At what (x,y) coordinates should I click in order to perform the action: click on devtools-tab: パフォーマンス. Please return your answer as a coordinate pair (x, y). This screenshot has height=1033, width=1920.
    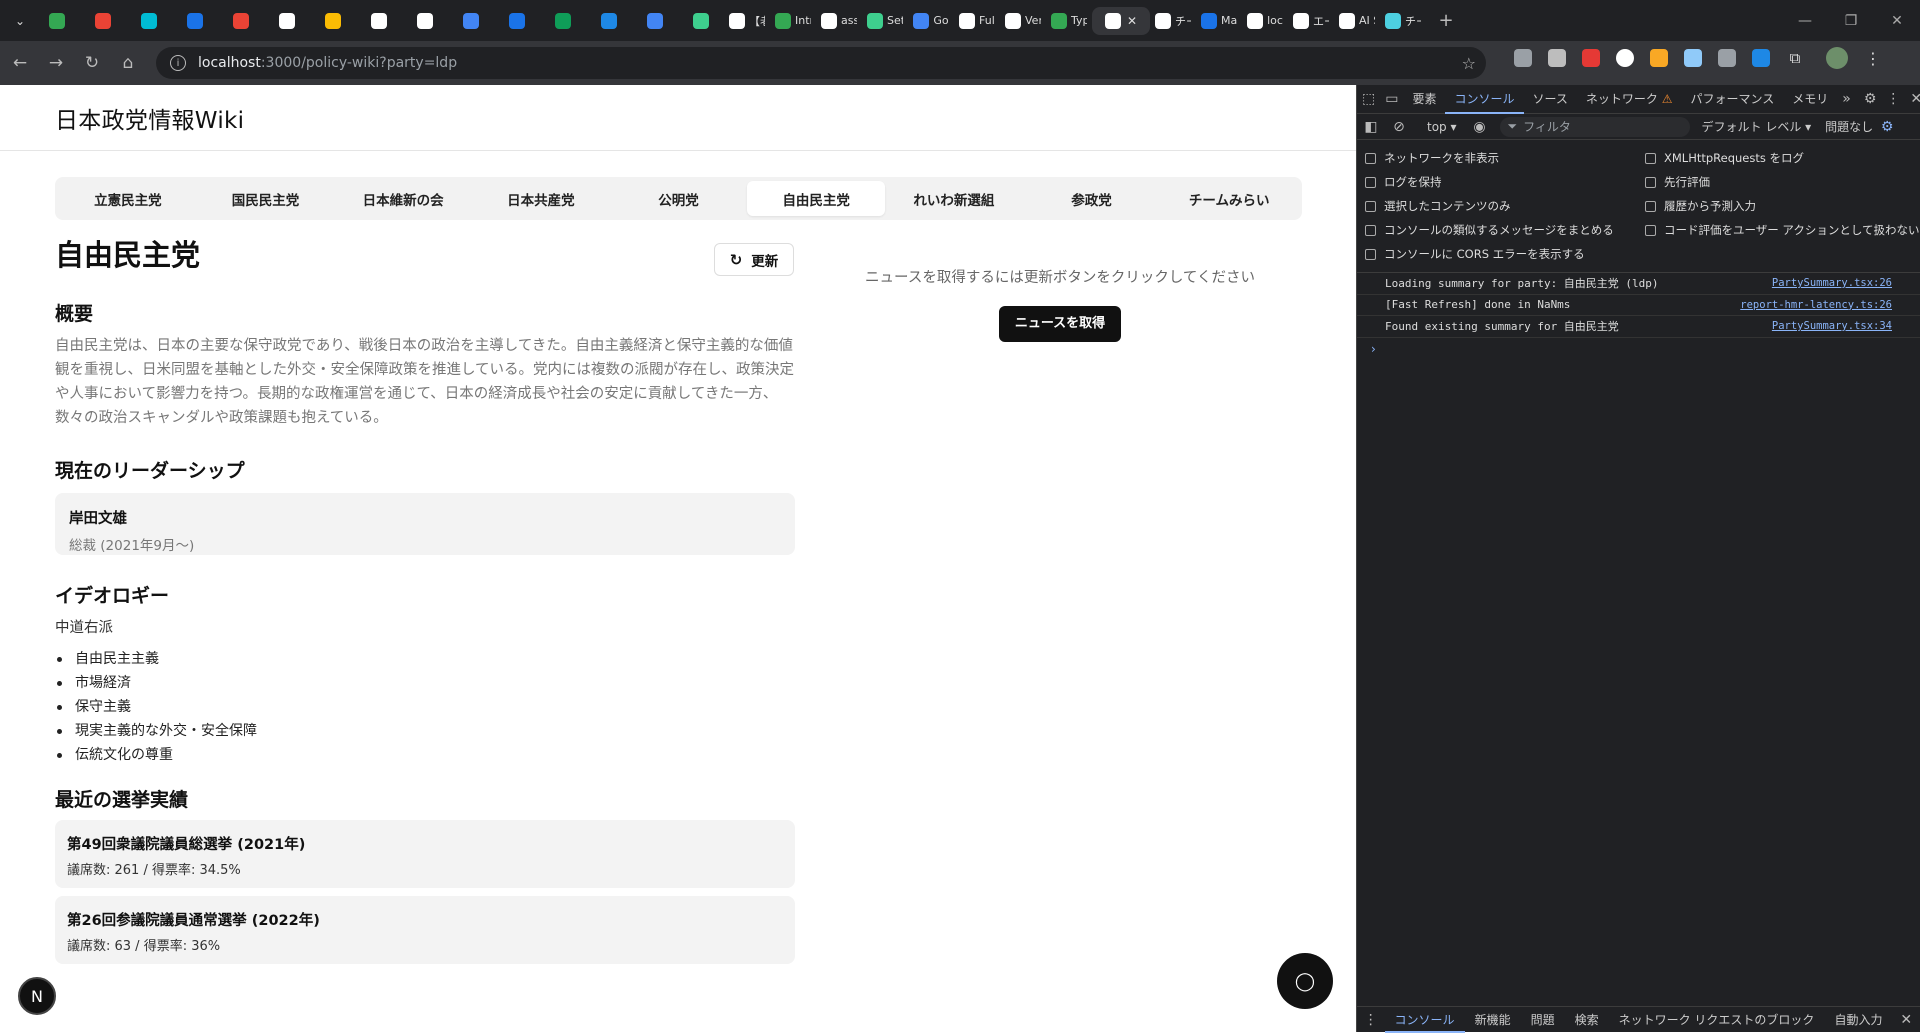
    Looking at the image, I should click on (1733, 99).